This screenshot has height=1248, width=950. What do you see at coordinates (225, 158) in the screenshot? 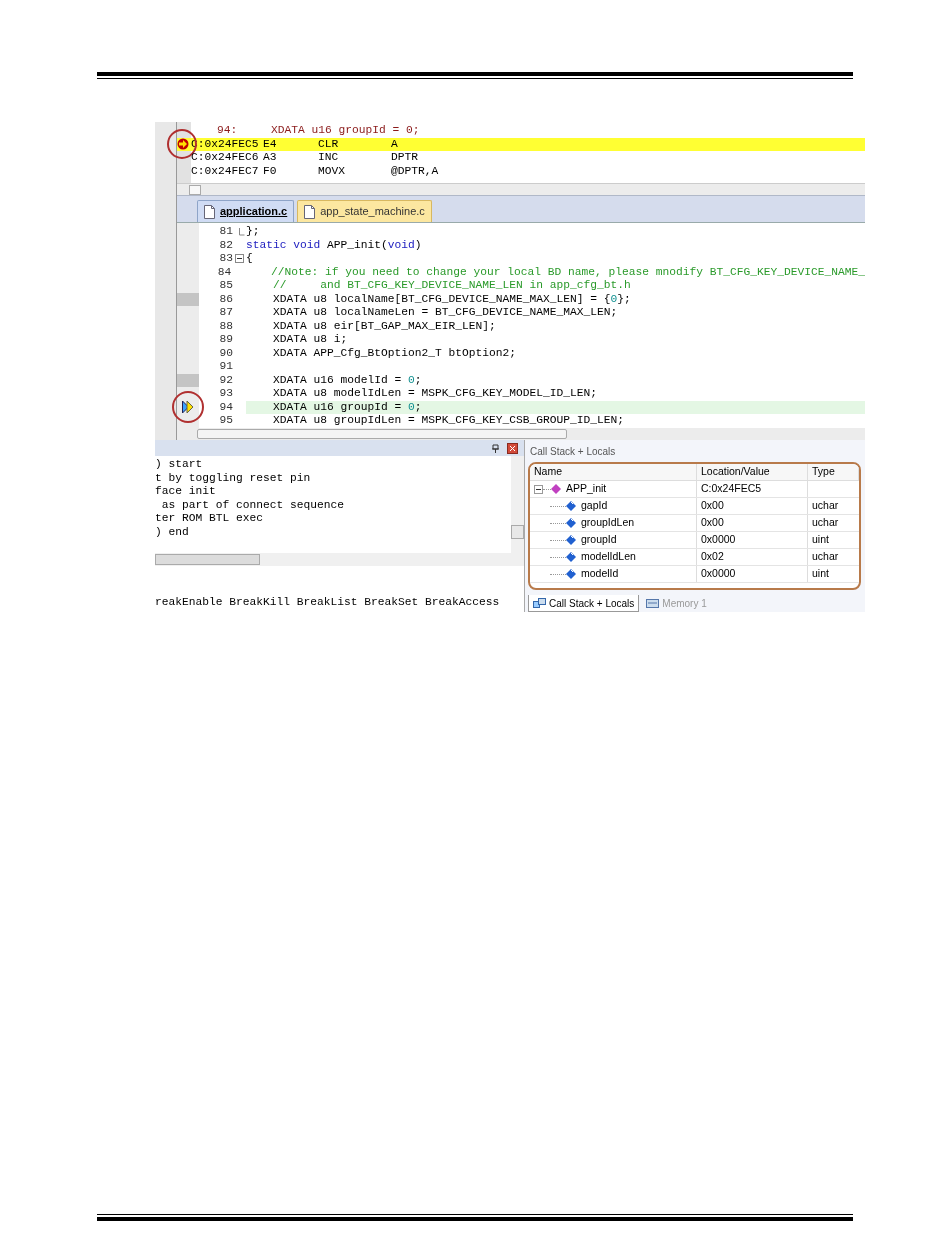
I see `instruction-address: C:0x24FEC6` at bounding box center [225, 158].